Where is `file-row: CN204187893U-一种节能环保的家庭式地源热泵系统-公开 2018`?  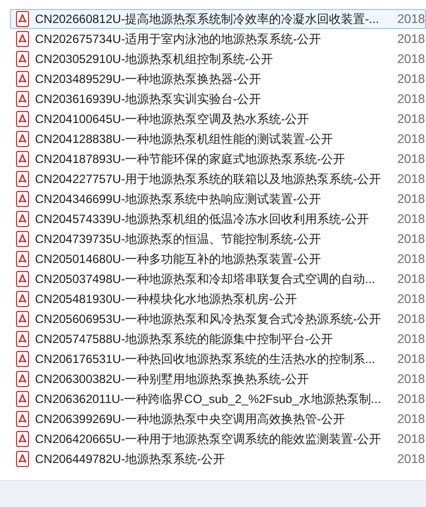
file-row: CN204187893U-一种节能环保的家庭式地源热泵系统-公开 2018 is located at coordinates (218, 159).